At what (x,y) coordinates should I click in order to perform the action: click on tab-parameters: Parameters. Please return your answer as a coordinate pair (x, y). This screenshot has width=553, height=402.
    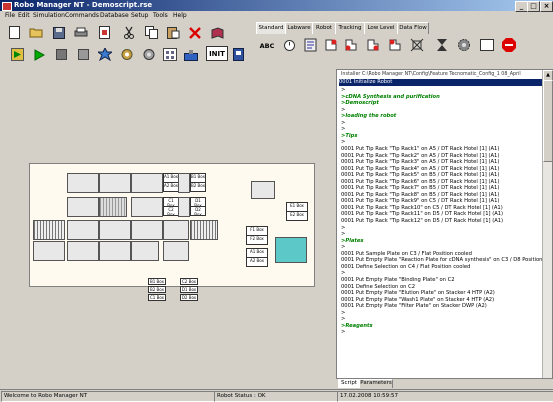
    Looking at the image, I should click on (376, 383).